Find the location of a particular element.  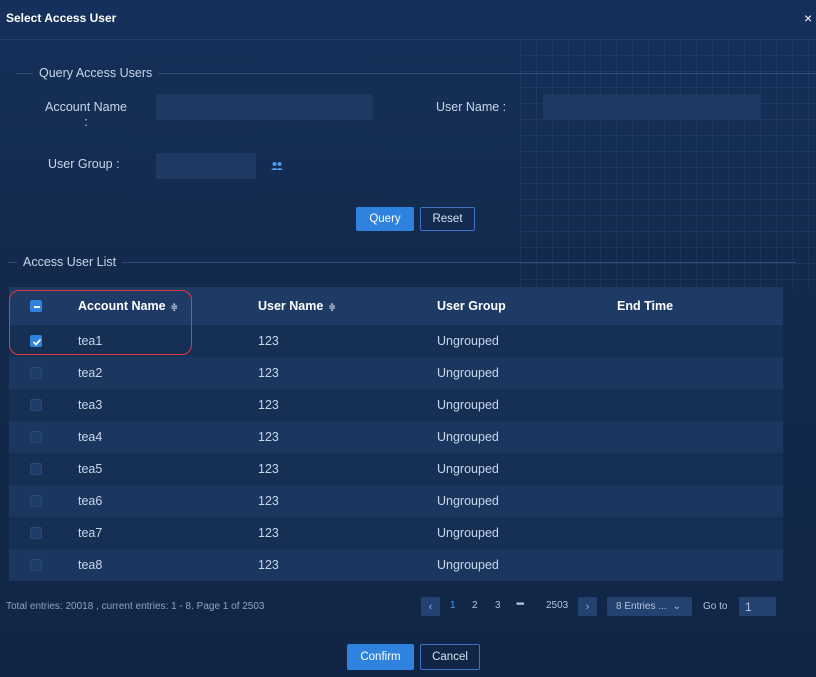

cell-account-name: tea3 is located at coordinates (90, 405).